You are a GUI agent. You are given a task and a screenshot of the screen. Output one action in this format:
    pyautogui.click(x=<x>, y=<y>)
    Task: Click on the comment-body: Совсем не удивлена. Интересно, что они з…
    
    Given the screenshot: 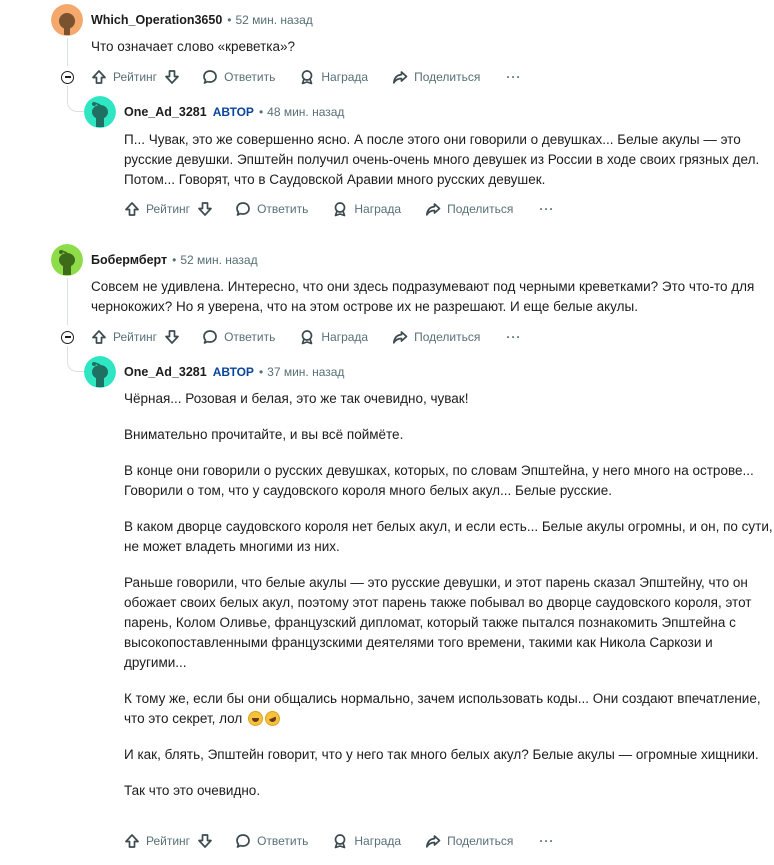 What is the action you would take?
    pyautogui.click(x=432, y=297)
    